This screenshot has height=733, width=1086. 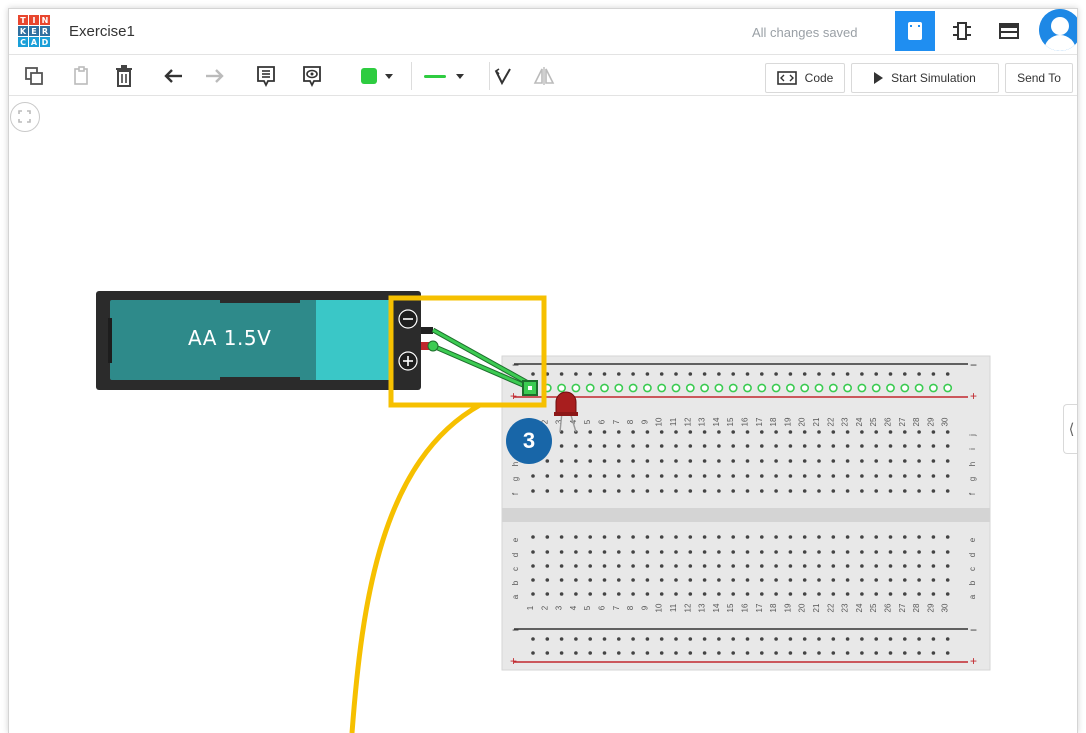 I want to click on red-led, so click(x=566, y=403).